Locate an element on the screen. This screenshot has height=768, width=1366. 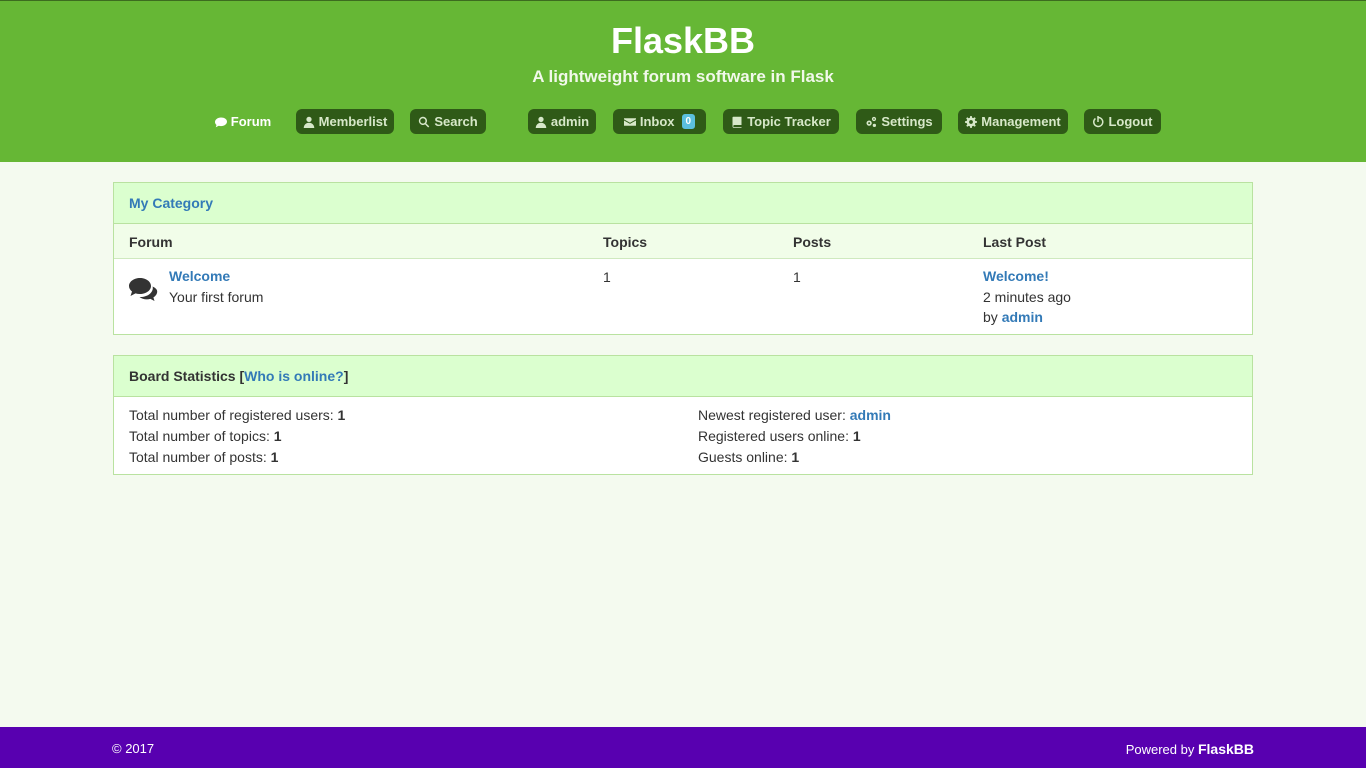
stat-label: Total number of topics: is located at coordinates (199, 436).